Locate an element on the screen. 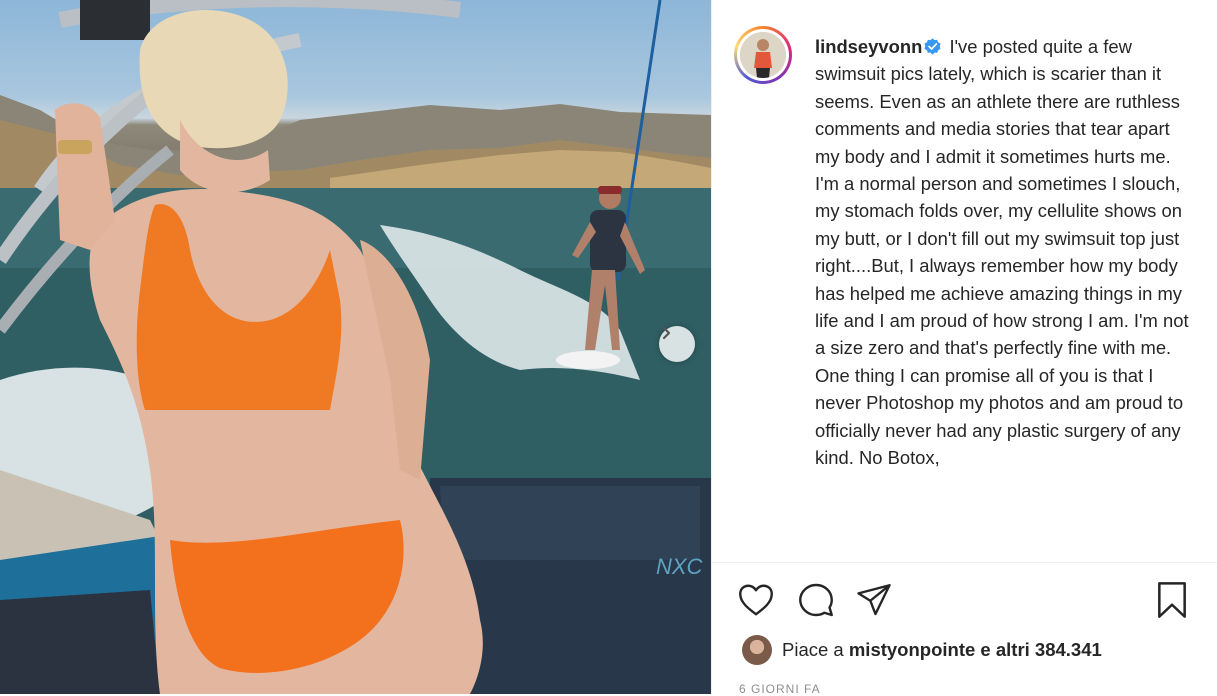 The height and width of the screenshot is (696, 1217). save-button is located at coordinates (1172, 600).